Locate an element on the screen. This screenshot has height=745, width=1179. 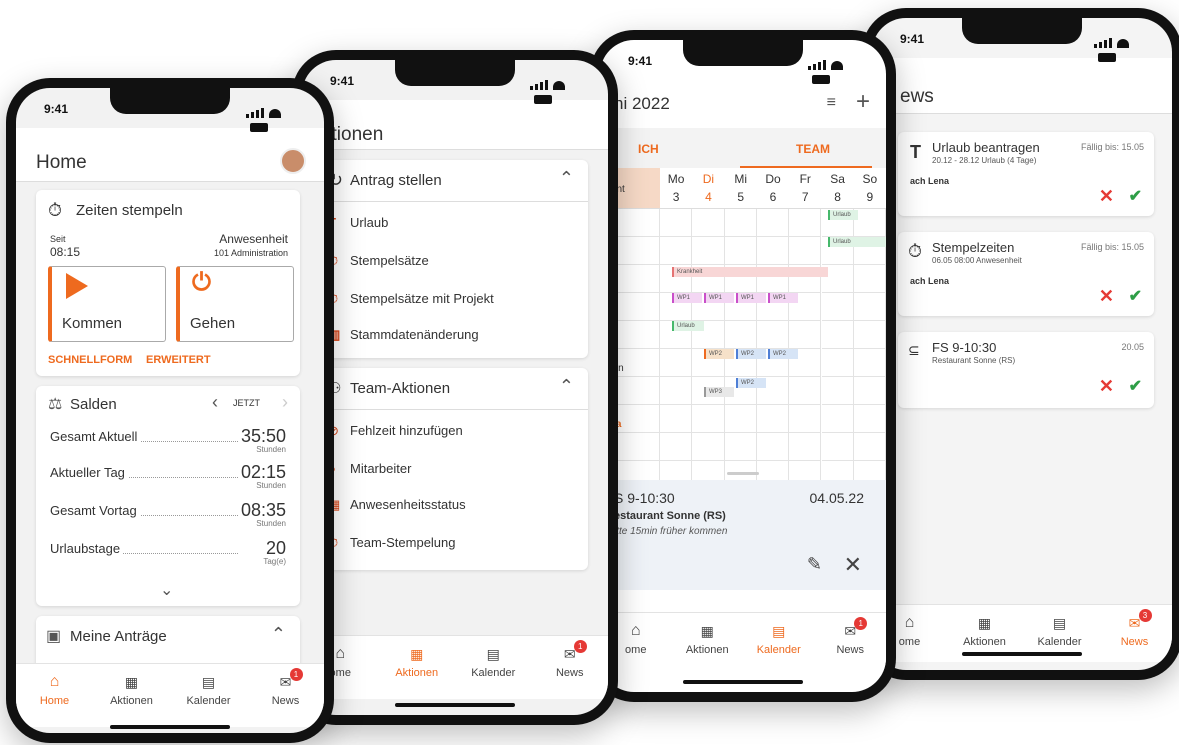
action-stammdaten: ▥ Stammdatenänderung is located at coordinates (455, 335).